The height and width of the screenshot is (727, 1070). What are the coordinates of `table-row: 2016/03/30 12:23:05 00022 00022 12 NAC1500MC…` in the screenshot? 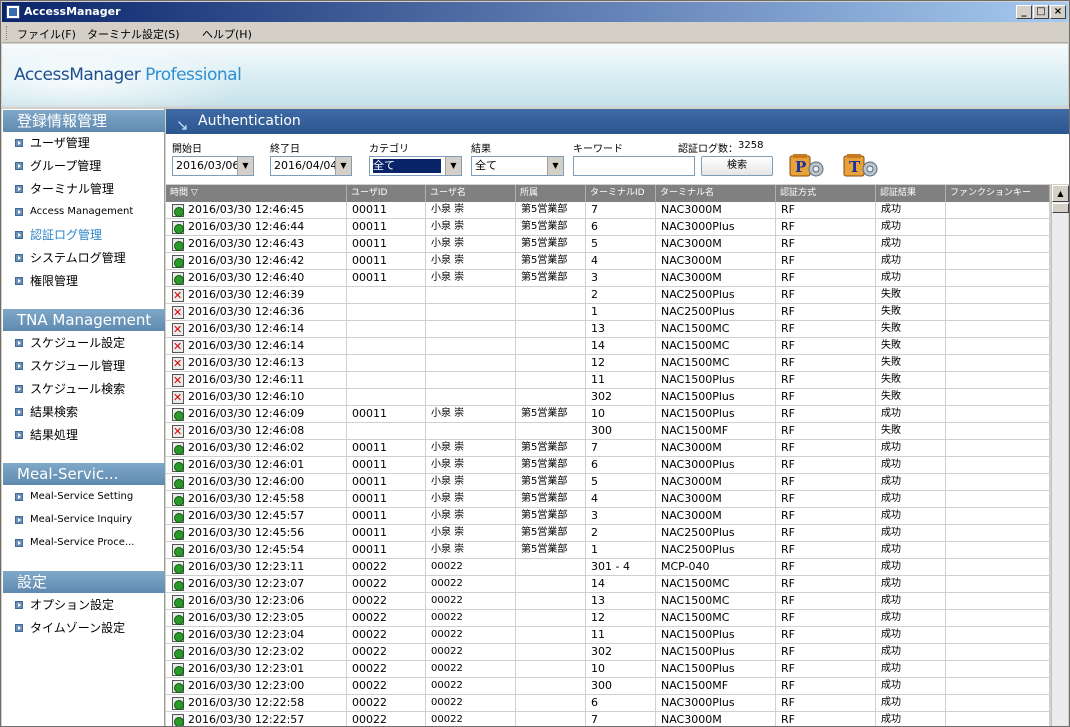 It's located at (608, 618).